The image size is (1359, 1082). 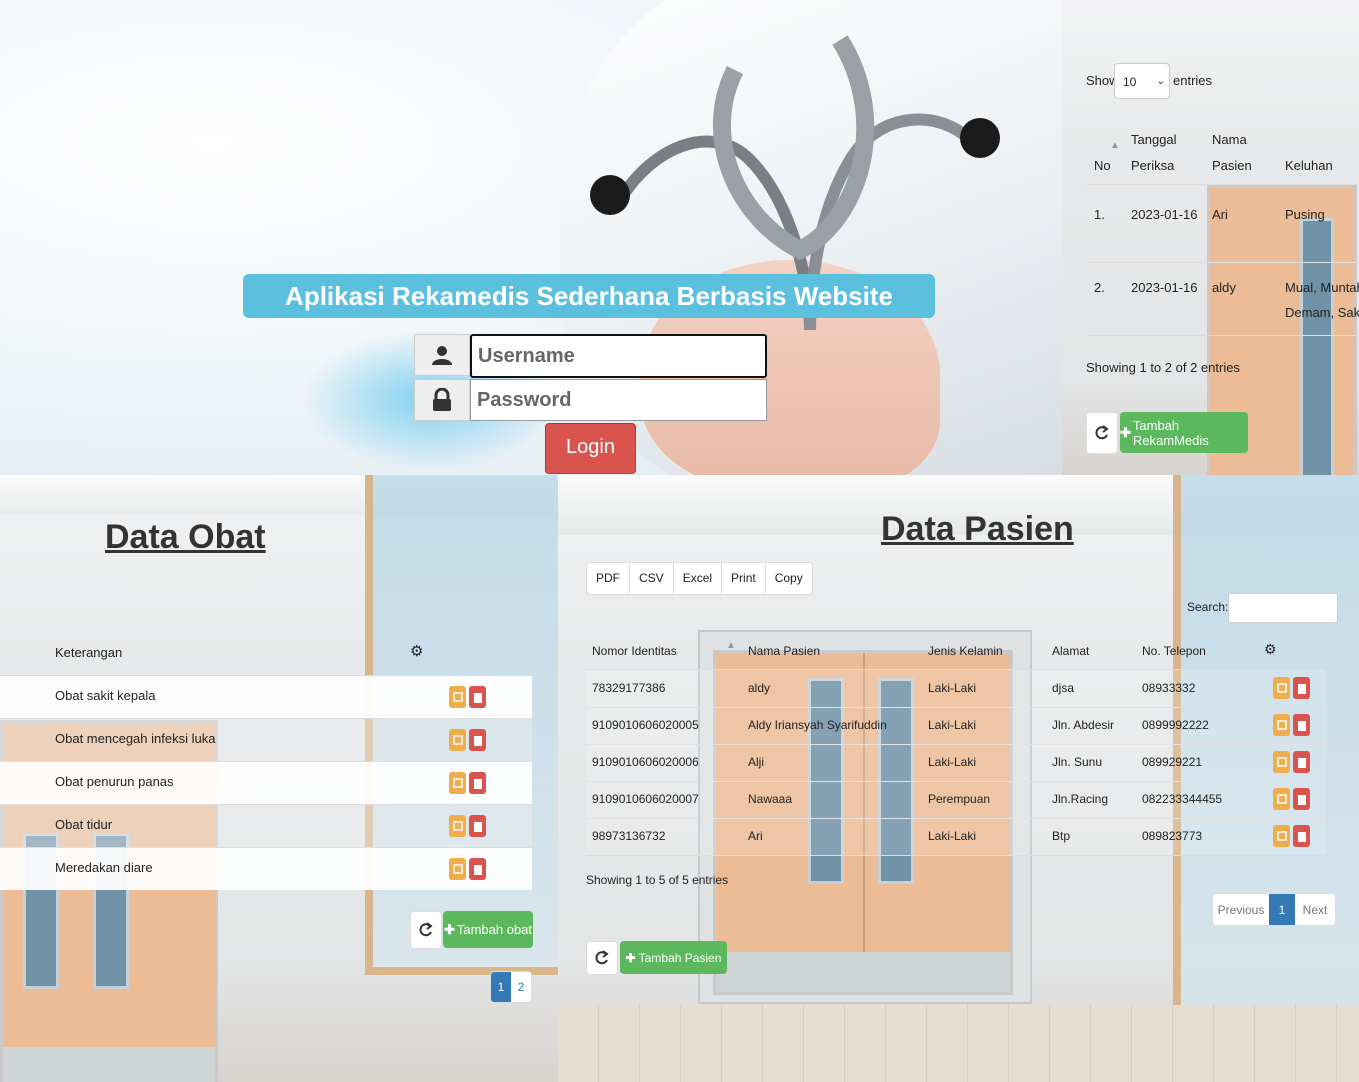 I want to click on next-button: Next, so click(x=1315, y=909).